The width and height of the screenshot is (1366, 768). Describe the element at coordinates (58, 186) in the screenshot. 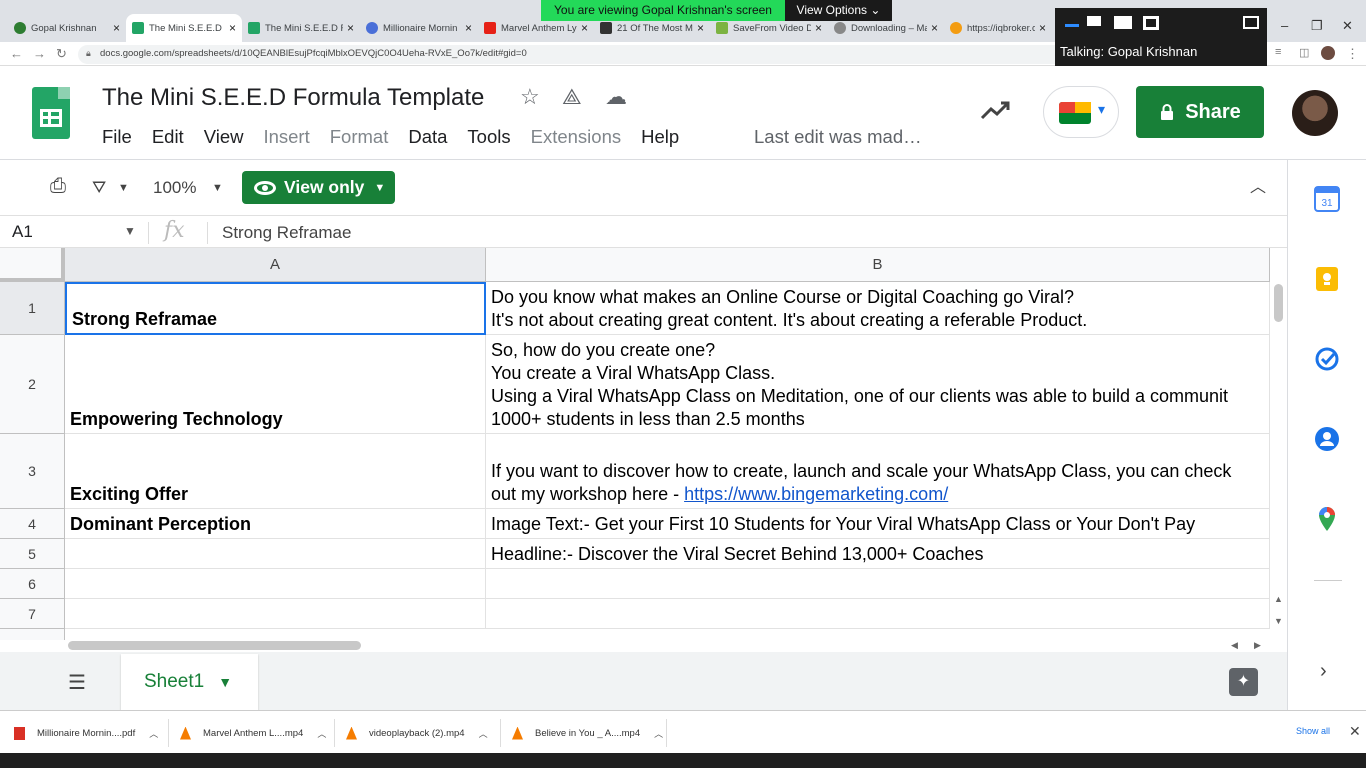

I see `print-icon: ⎙` at that location.